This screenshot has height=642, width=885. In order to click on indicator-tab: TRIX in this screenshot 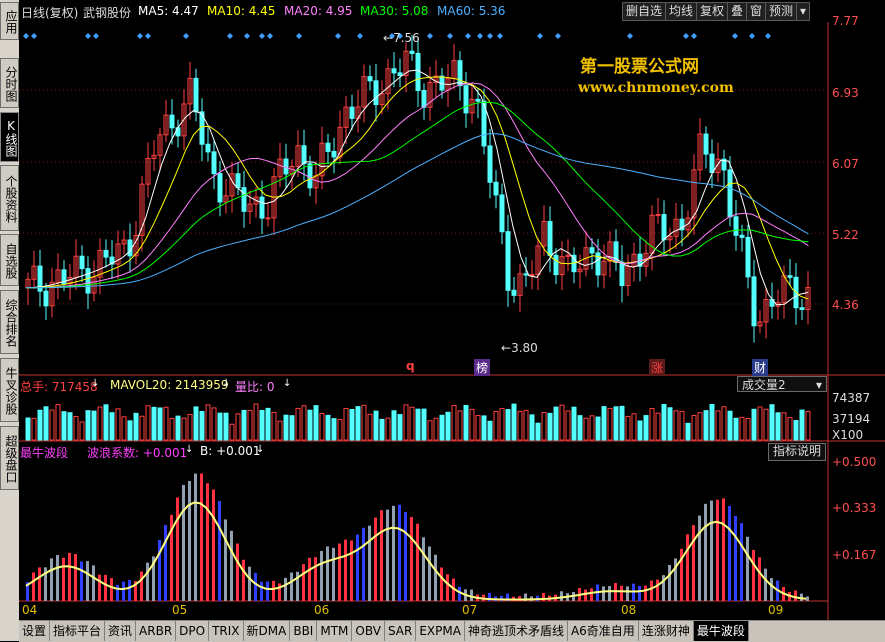, I will do `click(226, 631)`.